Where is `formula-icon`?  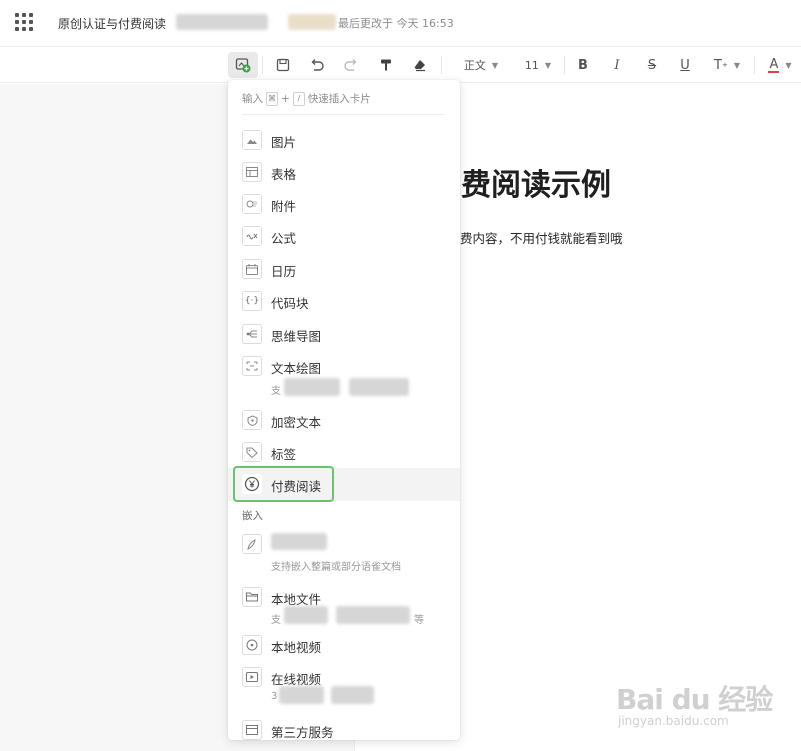 formula-icon is located at coordinates (252, 236).